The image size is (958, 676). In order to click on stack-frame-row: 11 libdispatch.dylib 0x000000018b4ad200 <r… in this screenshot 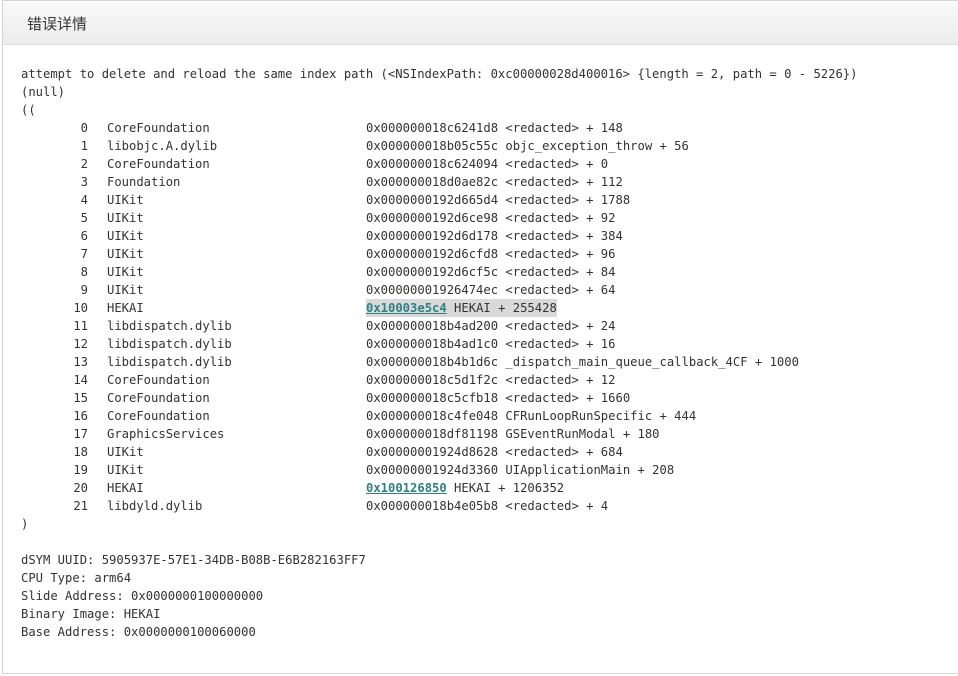, I will do `click(479, 326)`.